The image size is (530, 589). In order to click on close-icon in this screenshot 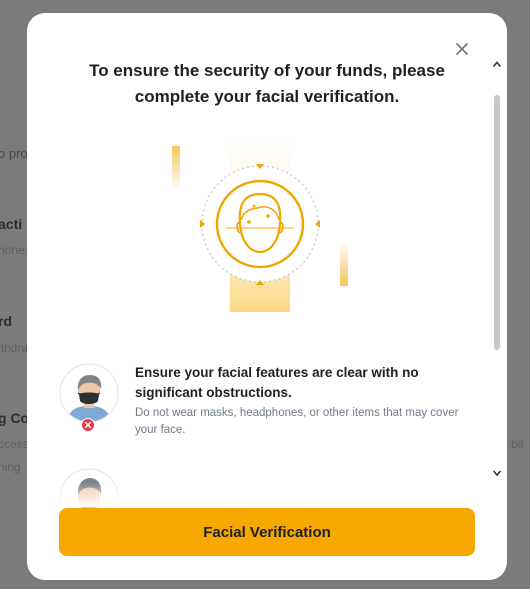, I will do `click(462, 49)`.